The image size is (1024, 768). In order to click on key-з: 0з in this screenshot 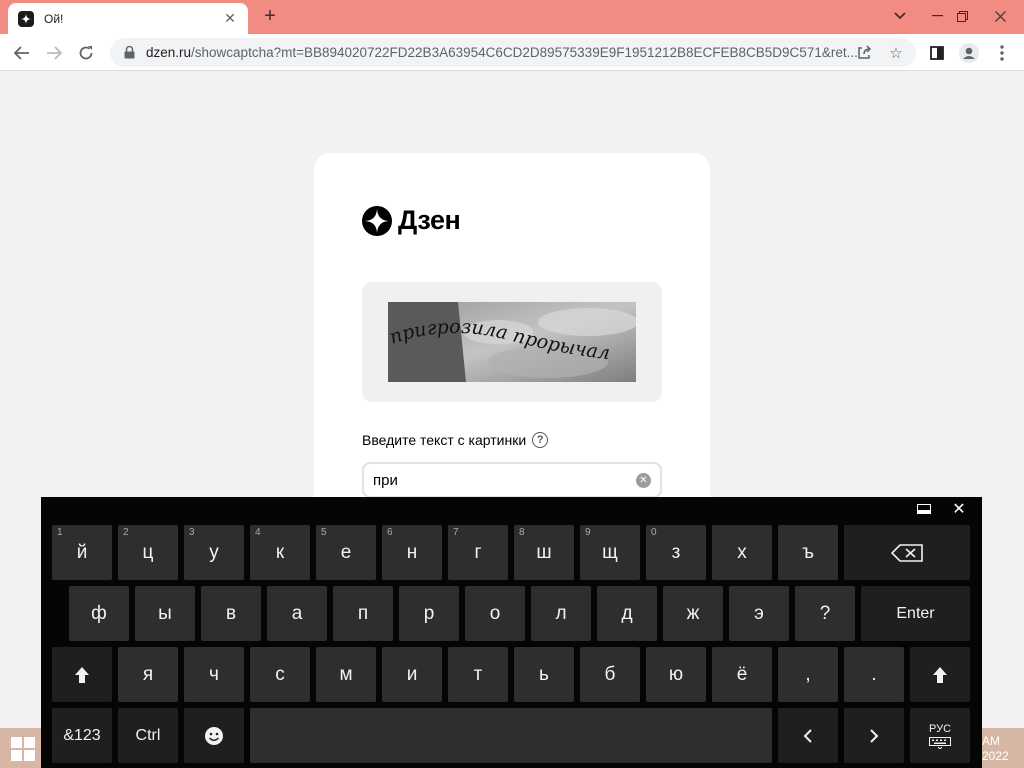, I will do `click(676, 552)`.